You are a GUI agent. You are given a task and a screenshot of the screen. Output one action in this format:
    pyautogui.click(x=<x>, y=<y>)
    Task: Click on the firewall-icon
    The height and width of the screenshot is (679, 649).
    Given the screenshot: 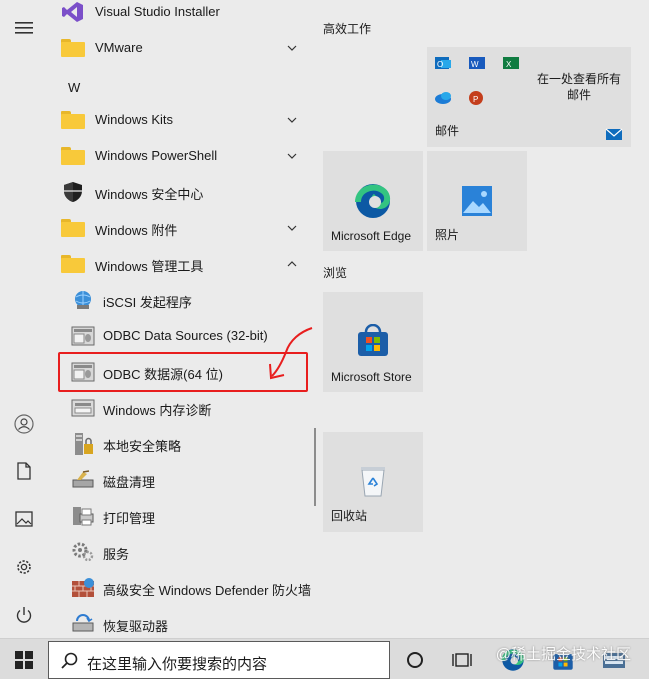 What is the action you would take?
    pyautogui.click(x=83, y=588)
    